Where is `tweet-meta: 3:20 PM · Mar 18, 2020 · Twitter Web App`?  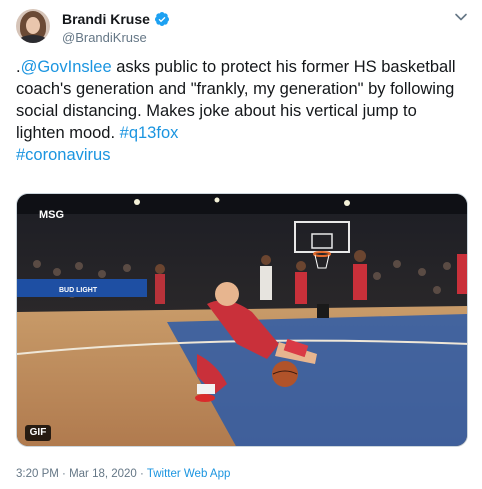
tweet-meta: 3:20 PM · Mar 18, 2020 · Twitter Web App is located at coordinates (123, 474).